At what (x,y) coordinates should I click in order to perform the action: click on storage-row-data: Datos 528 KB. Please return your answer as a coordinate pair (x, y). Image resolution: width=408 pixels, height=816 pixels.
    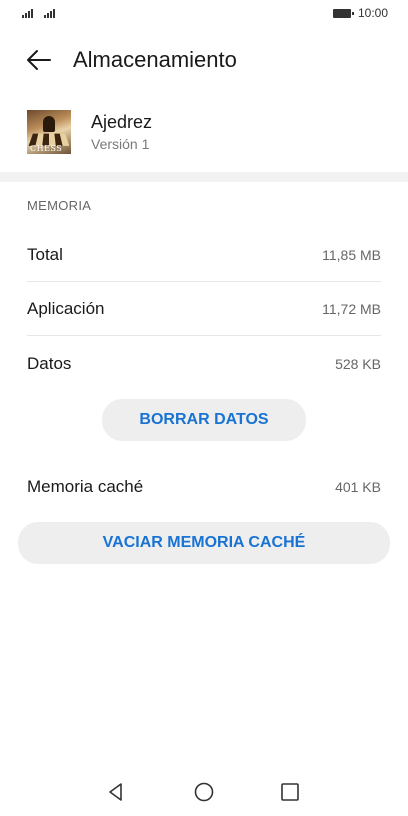
    Looking at the image, I should click on (204, 364).